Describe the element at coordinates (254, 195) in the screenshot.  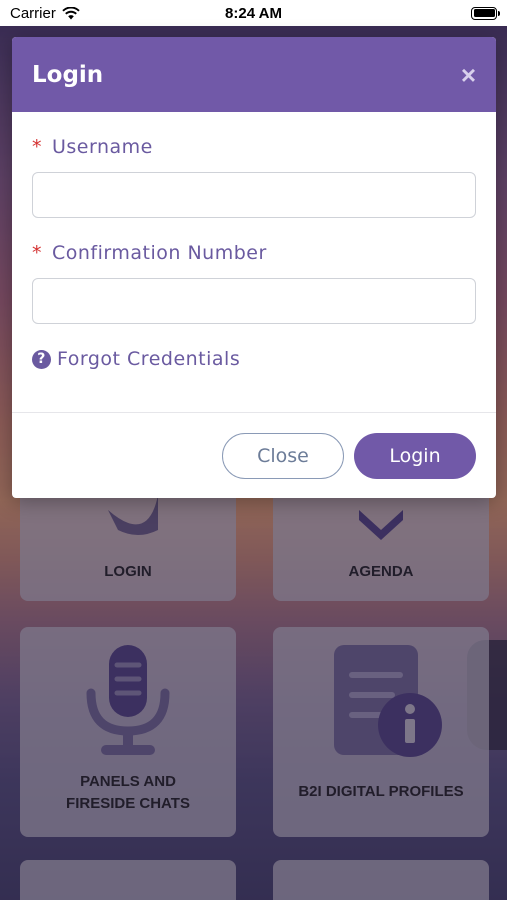
I see `username-field` at that location.